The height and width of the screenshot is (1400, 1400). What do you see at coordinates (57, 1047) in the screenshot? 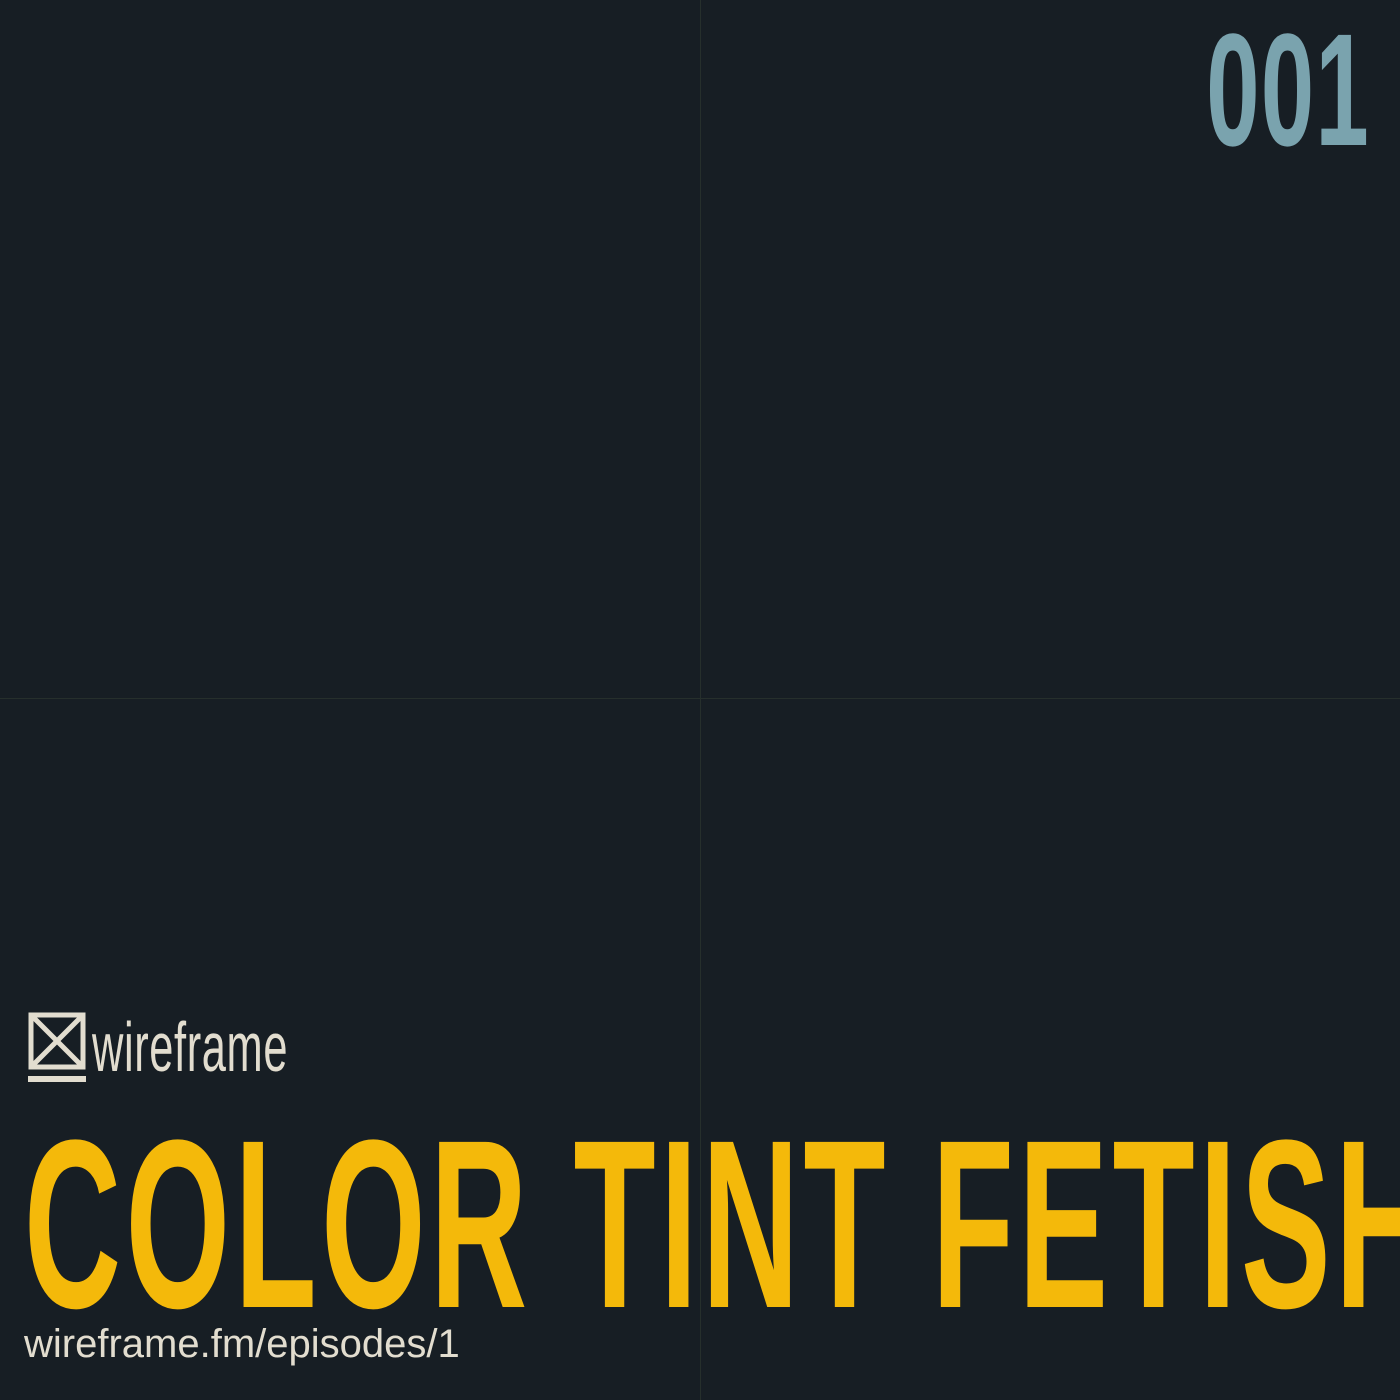
I see `crossed-box-logo-icon` at bounding box center [57, 1047].